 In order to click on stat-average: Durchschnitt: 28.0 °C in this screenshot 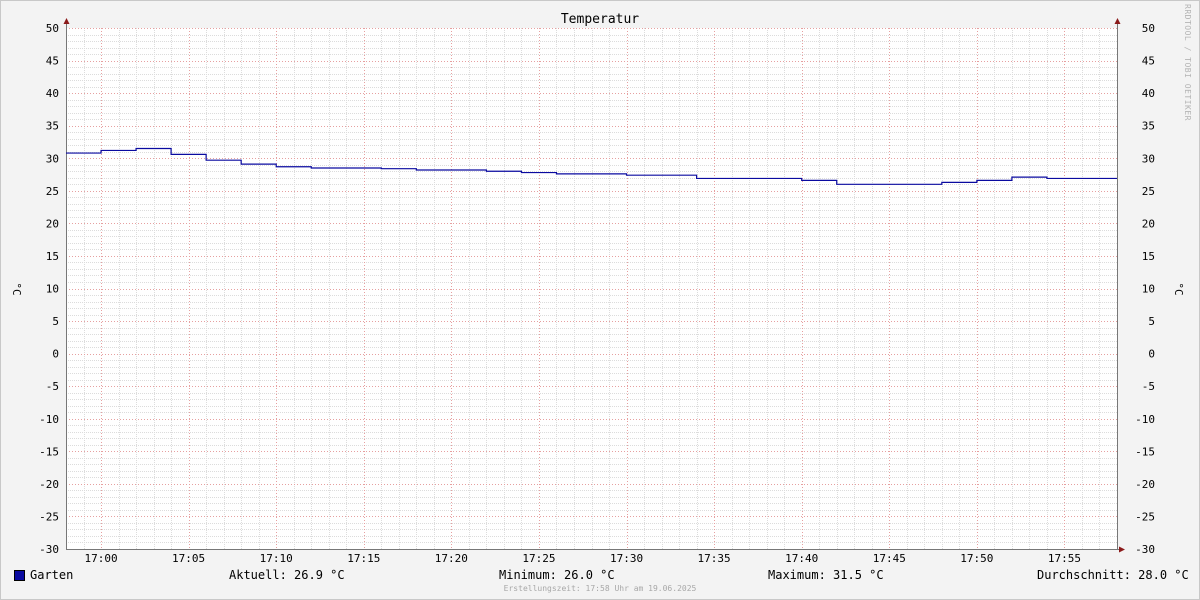, I will do `click(1113, 575)`.